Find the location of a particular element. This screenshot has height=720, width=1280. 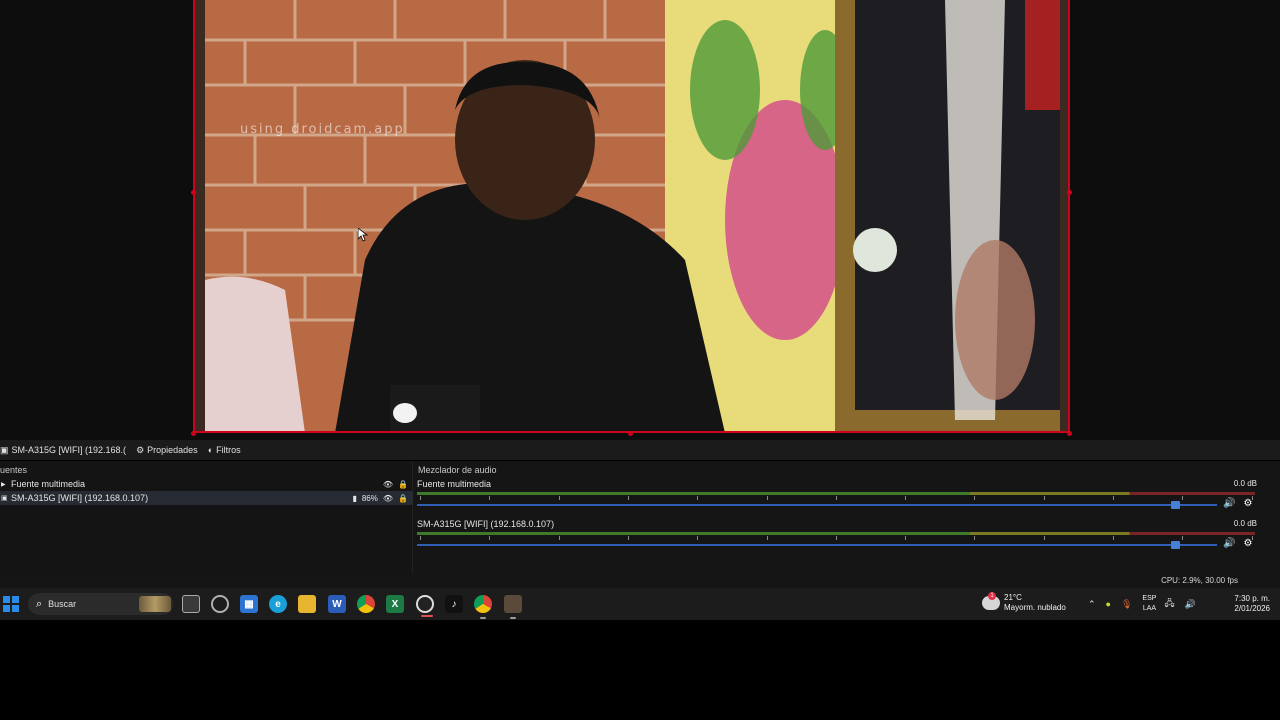

system-tray: ⌃ ● 🎙 ESP LAA 🖧 🔊 is located at coordinates (1147, 604).